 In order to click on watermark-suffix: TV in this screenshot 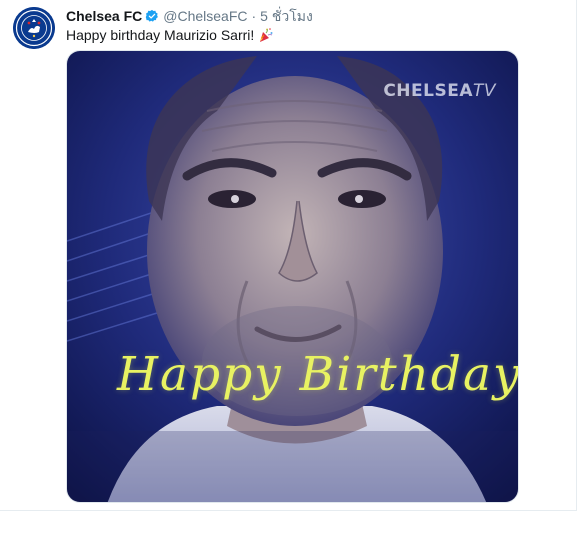, I will do `click(484, 91)`.